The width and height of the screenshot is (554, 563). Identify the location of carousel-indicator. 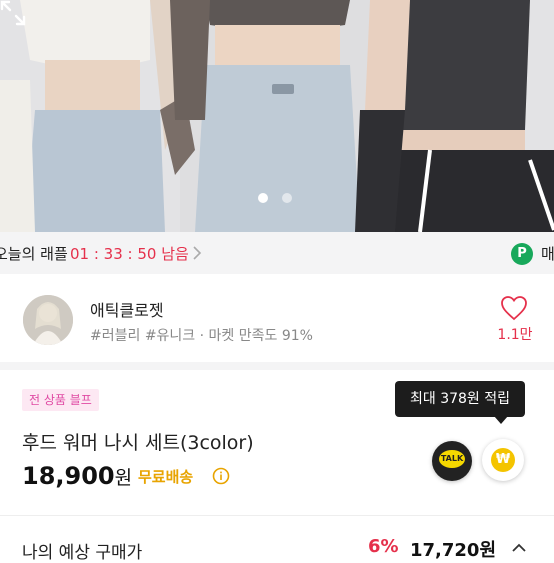
(275, 198).